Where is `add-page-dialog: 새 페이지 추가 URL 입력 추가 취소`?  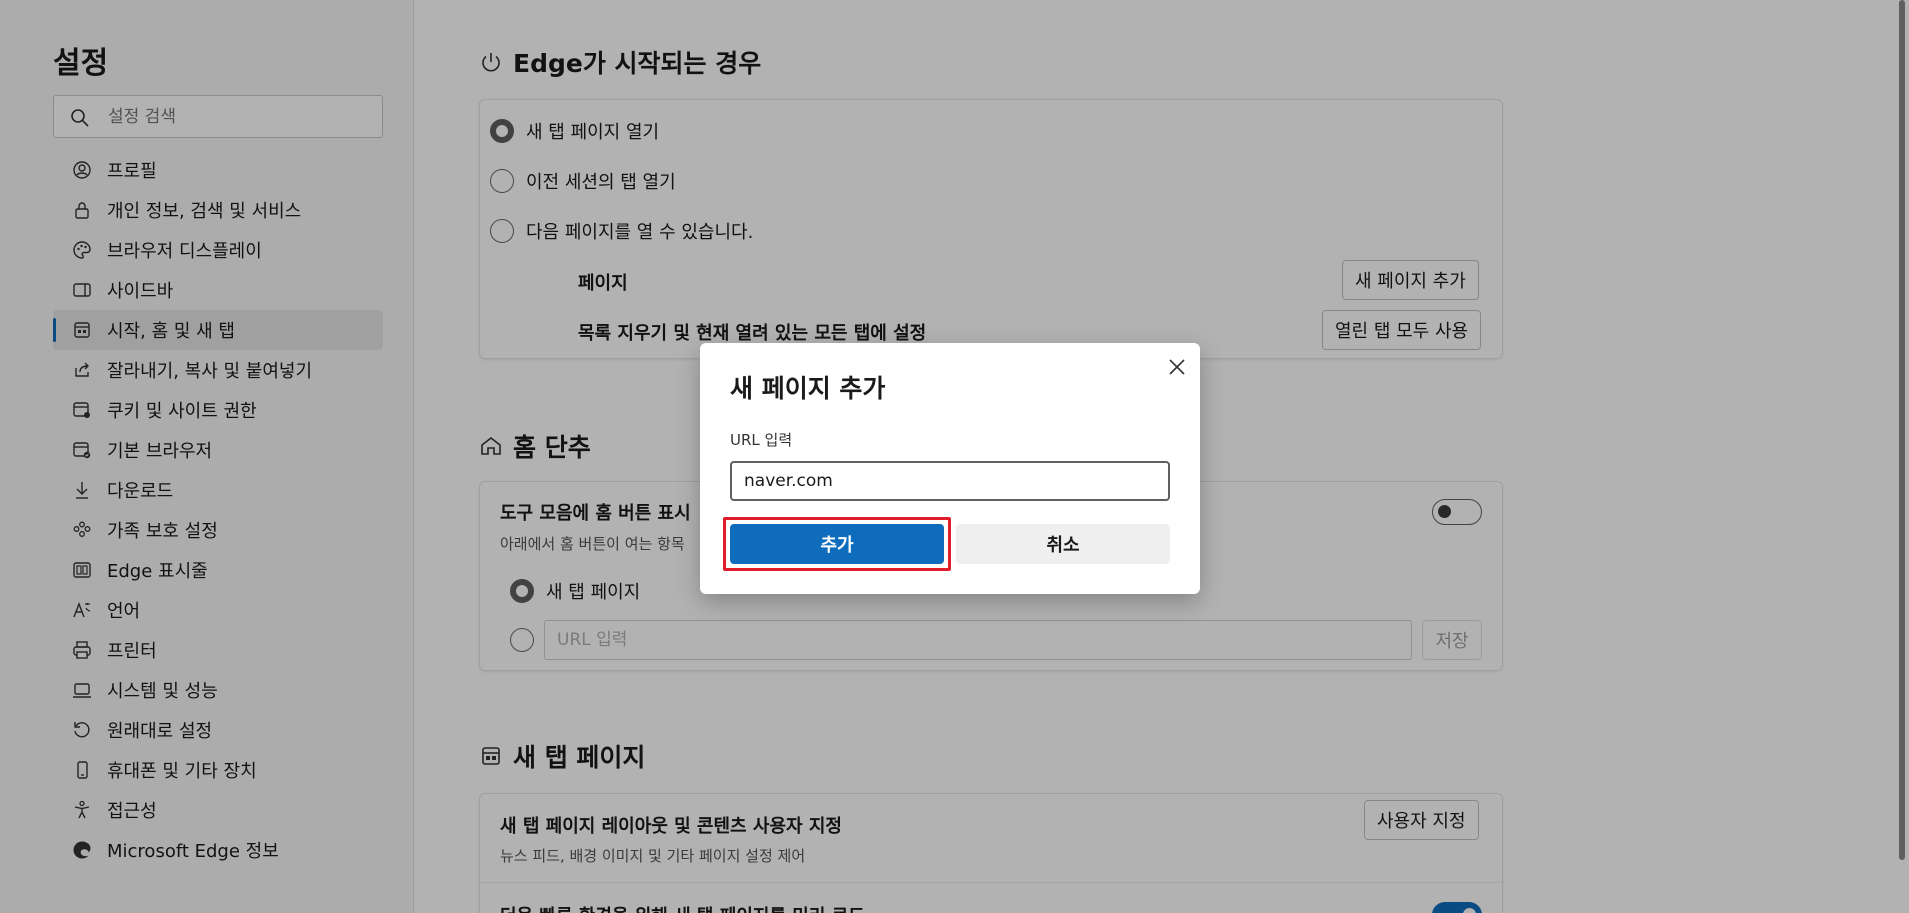 add-page-dialog: 새 페이지 추가 URL 입력 추가 취소 is located at coordinates (950, 468).